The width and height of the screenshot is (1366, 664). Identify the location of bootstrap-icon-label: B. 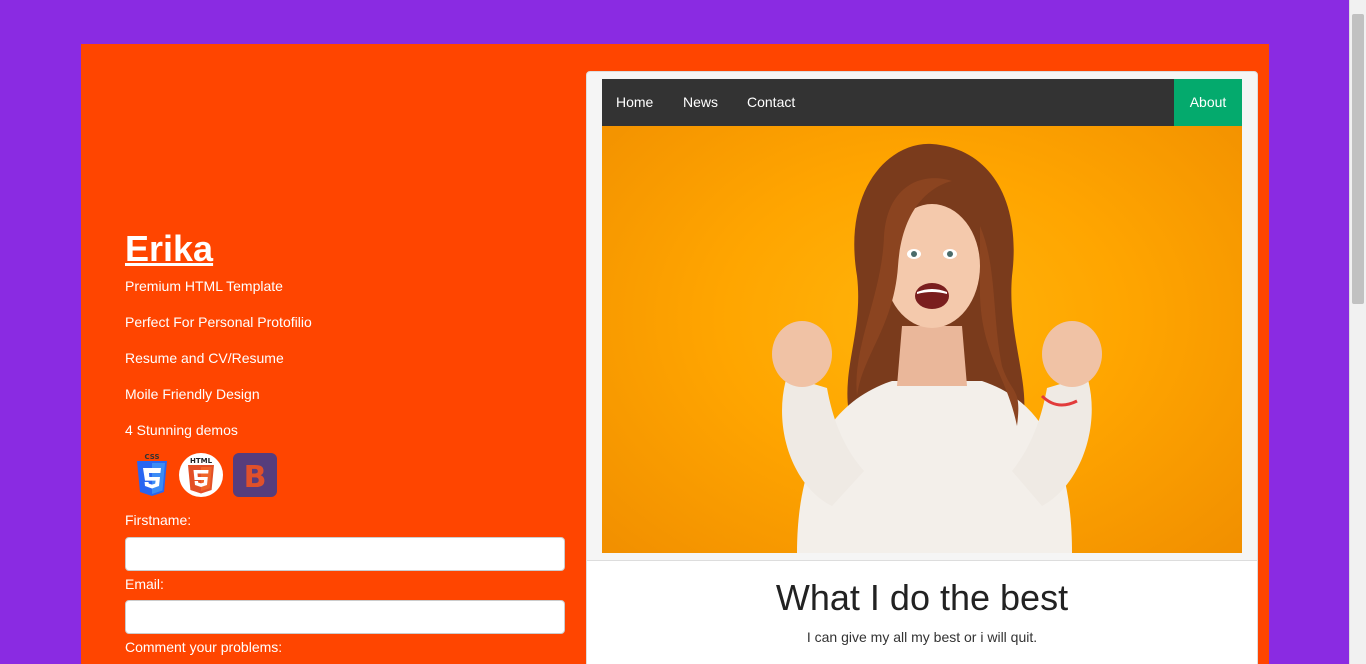
(255, 477).